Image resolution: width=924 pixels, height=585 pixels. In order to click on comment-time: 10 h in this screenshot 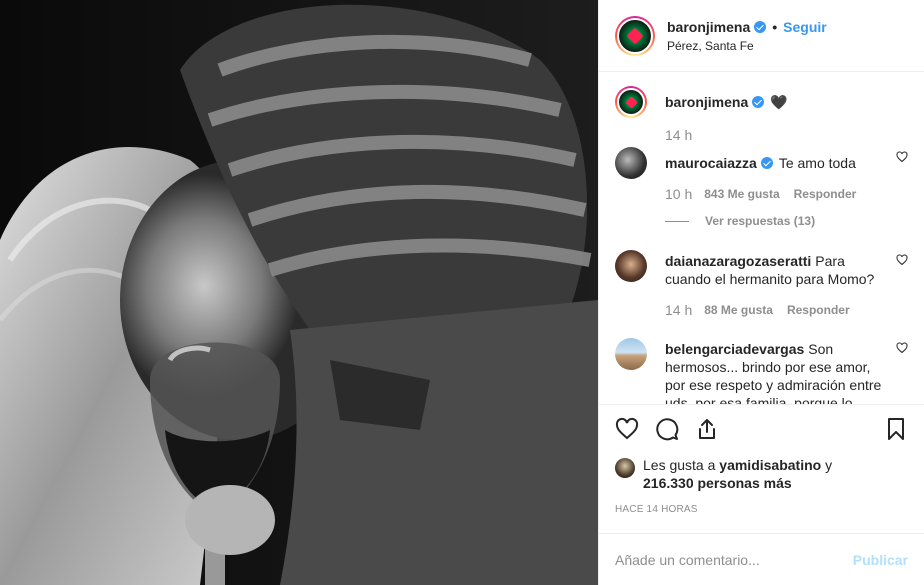, I will do `click(678, 194)`.